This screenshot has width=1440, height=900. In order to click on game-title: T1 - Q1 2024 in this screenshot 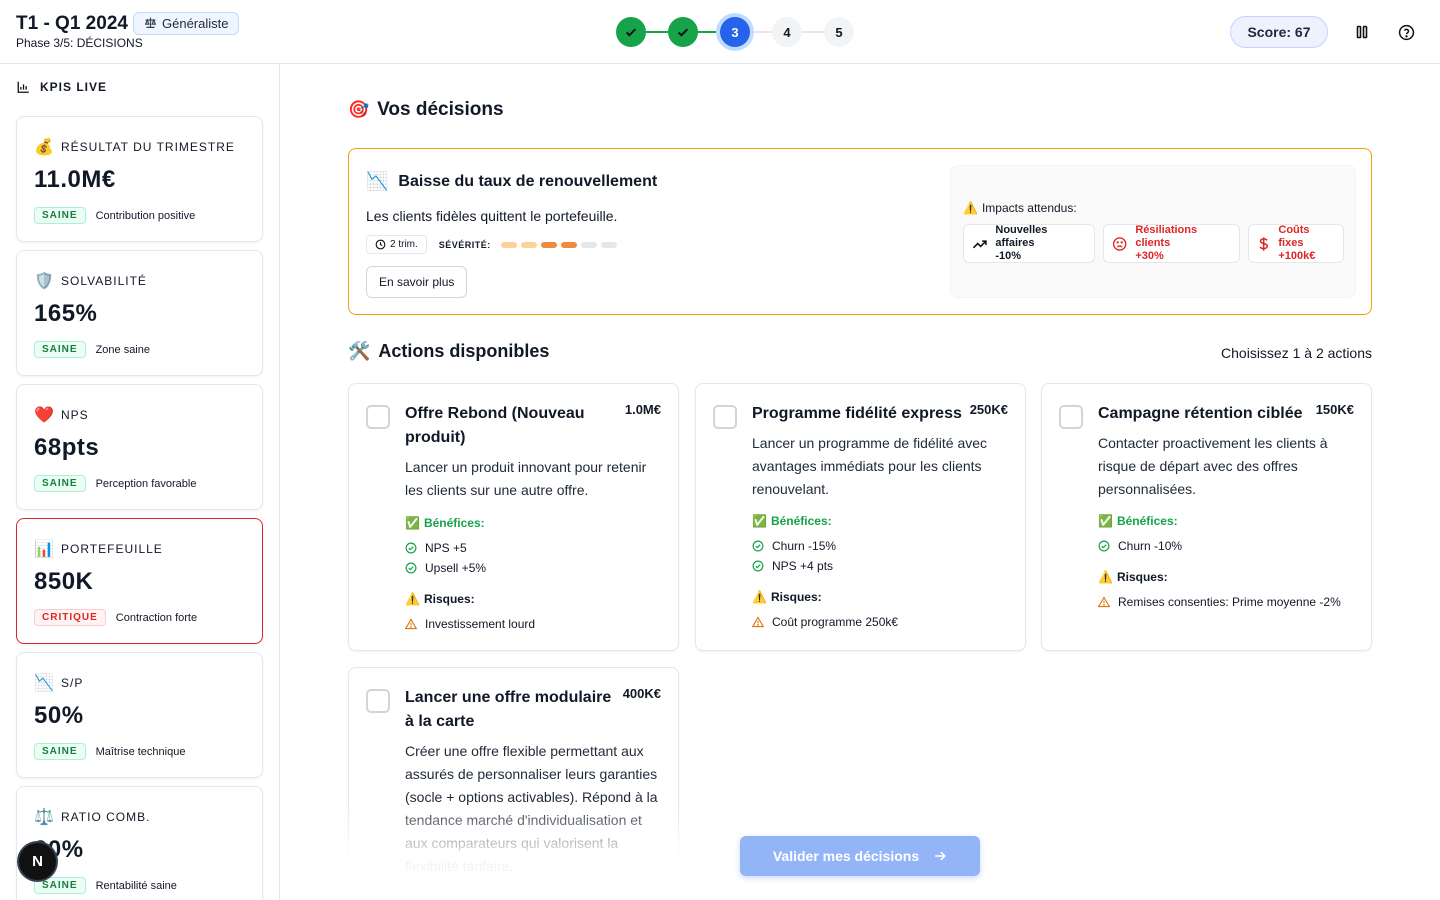, I will do `click(72, 23)`.